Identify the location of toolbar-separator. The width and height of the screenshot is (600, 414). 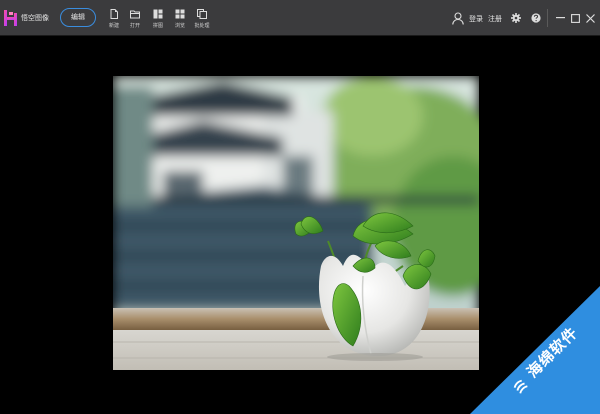
(547, 18).